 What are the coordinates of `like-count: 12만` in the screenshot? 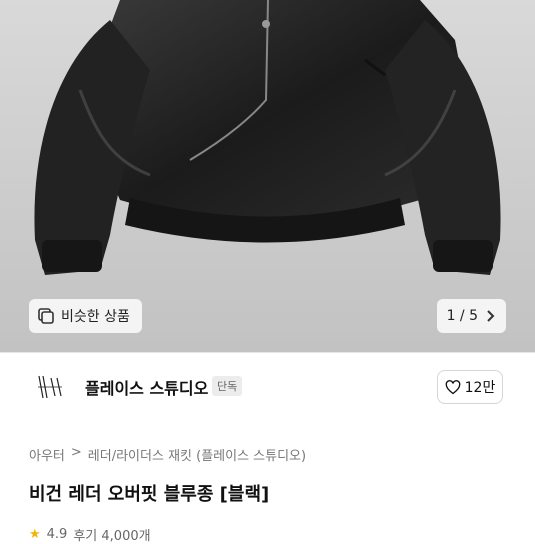 It's located at (480, 388).